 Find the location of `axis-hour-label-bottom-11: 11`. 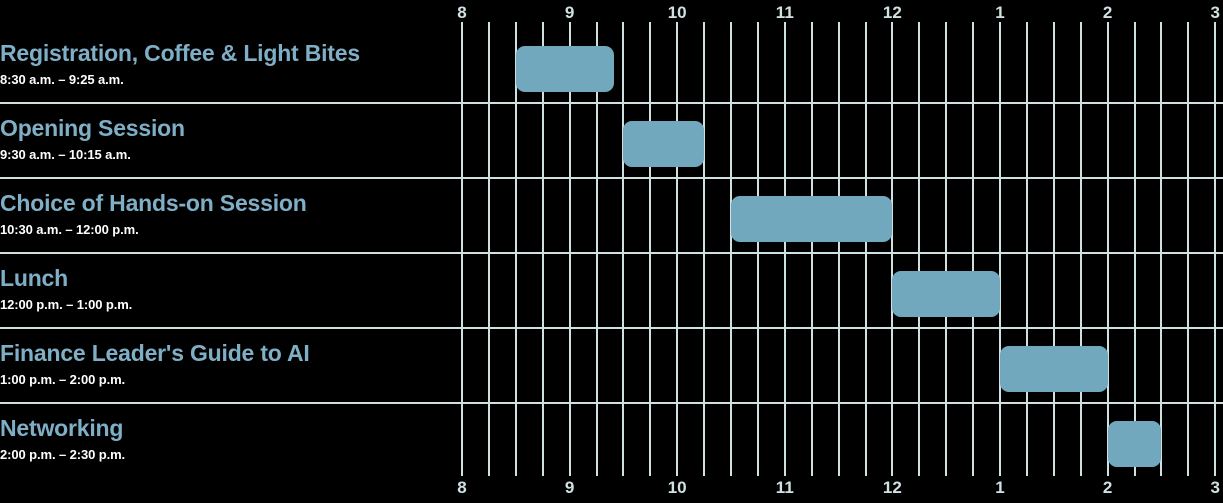

axis-hour-label-bottom-11: 11 is located at coordinates (784, 487).